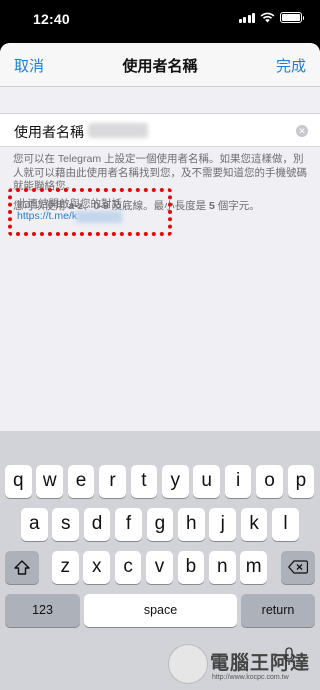 The height and width of the screenshot is (690, 320). Describe the element at coordinates (289, 657) in the screenshot. I see `microphone-icon` at that location.